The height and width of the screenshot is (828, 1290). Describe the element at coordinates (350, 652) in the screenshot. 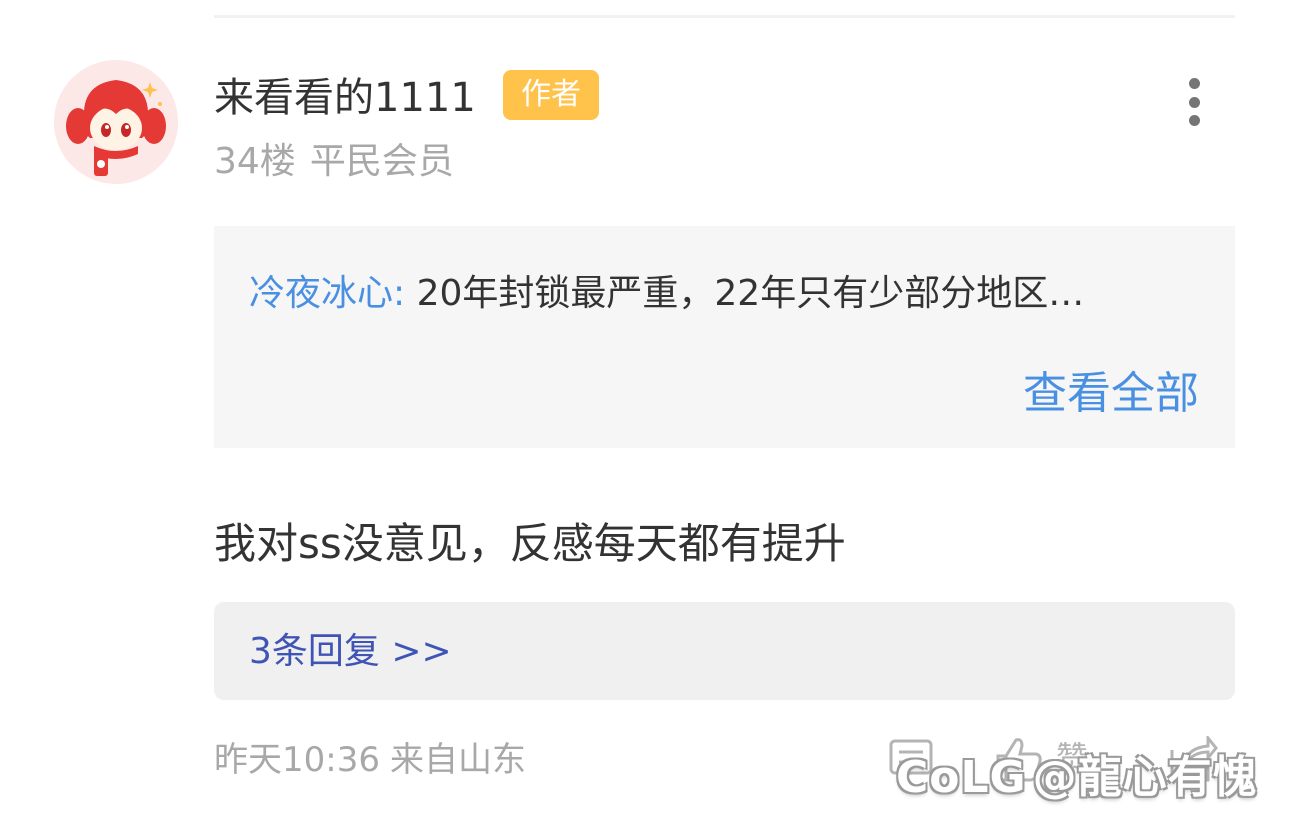

I see `replies-link: 3条回复 >>` at that location.